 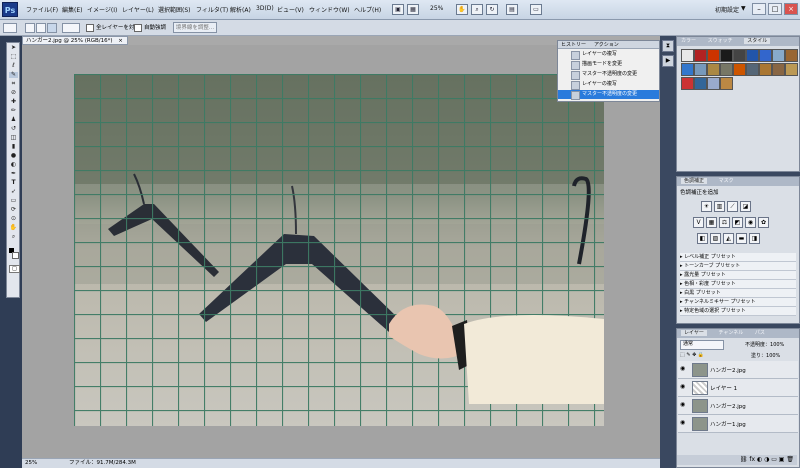 I want to click on layer-row: ◉ レイヤー 1, so click(x=738, y=388).